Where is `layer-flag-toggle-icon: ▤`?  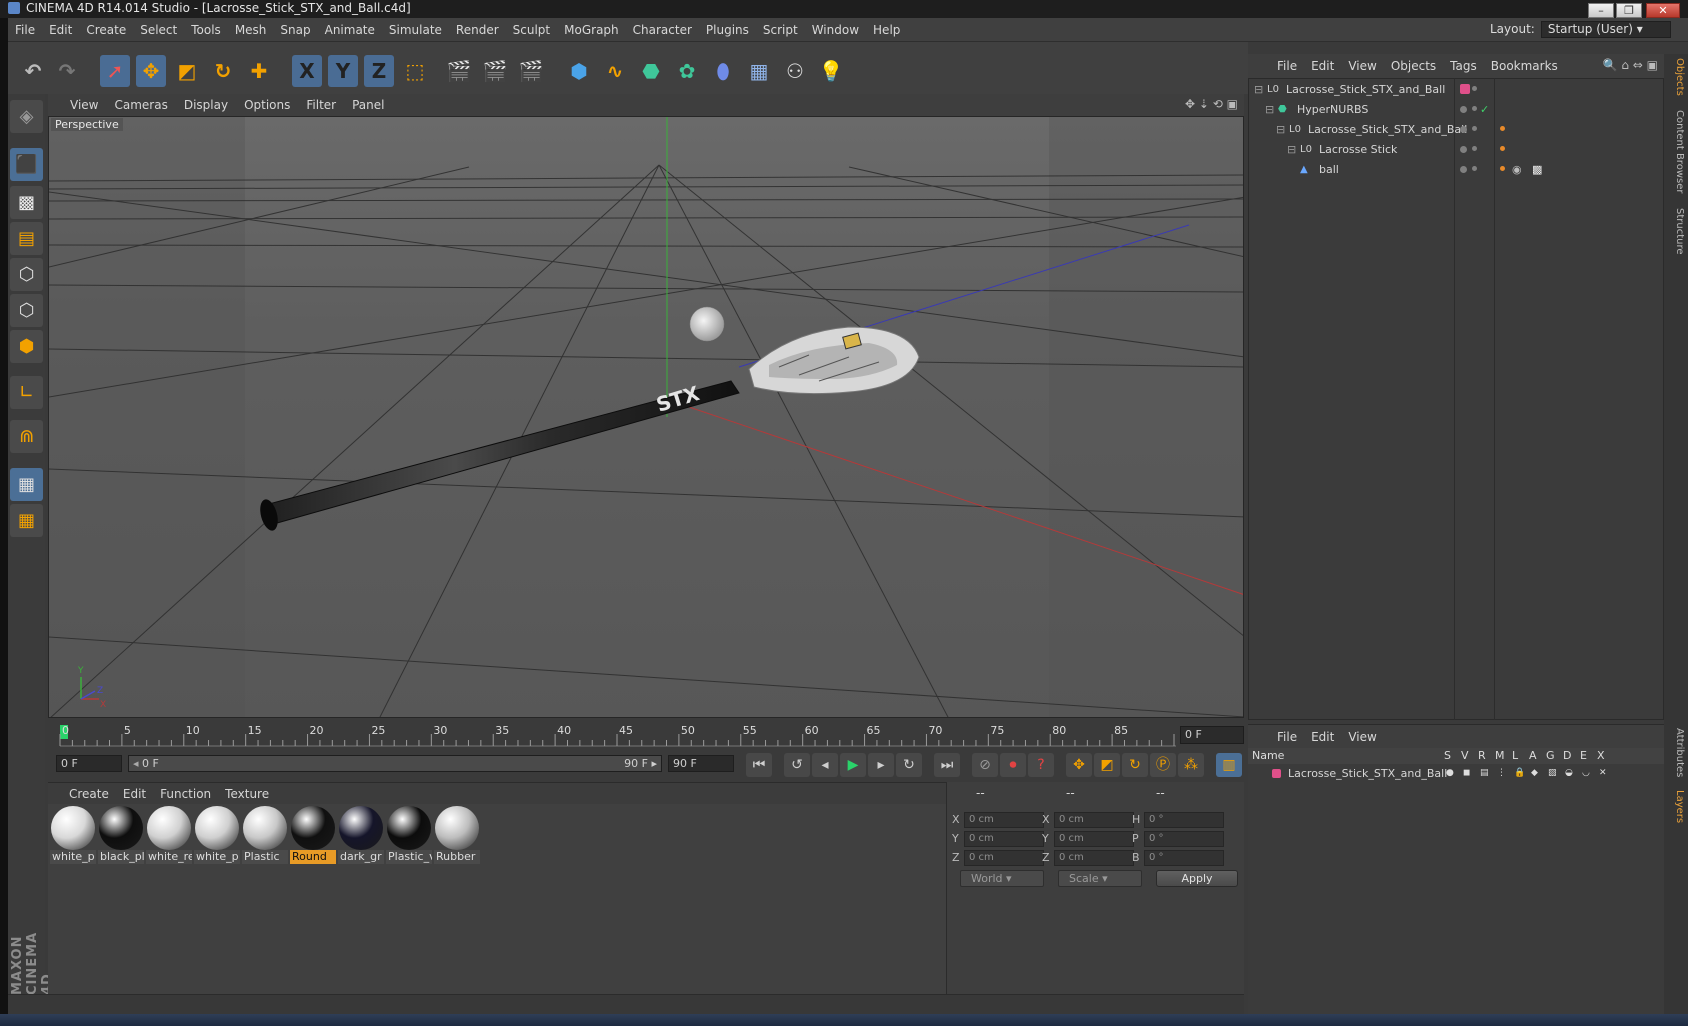
layer-flag-toggle-icon: ▤ is located at coordinates (1484, 773).